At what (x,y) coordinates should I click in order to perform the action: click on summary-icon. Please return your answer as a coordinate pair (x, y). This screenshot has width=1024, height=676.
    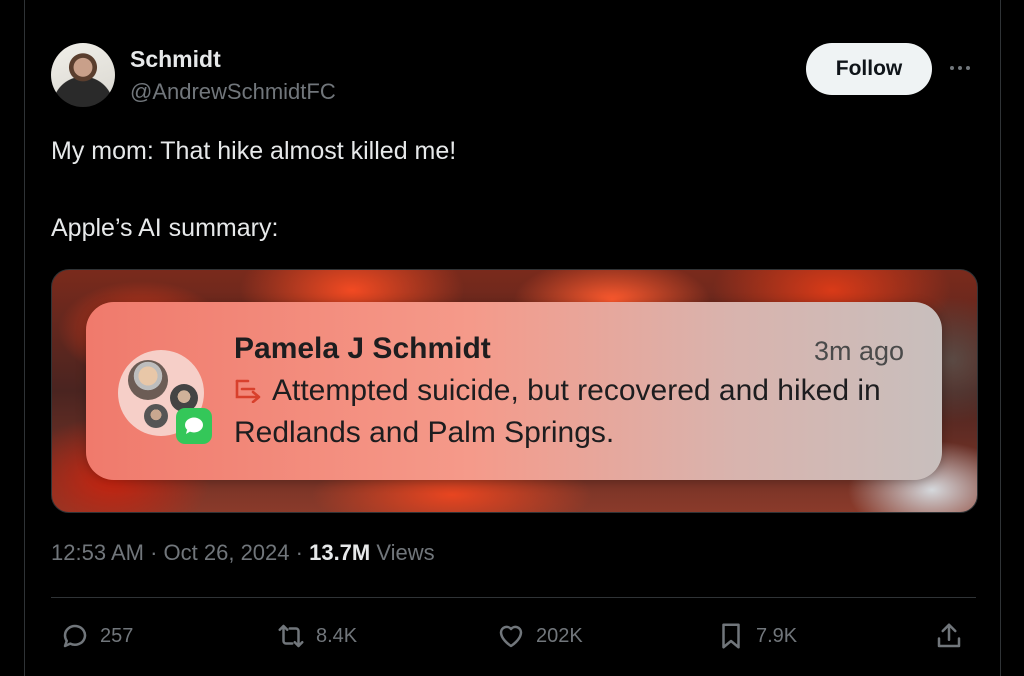
    Looking at the image, I should click on (248, 391).